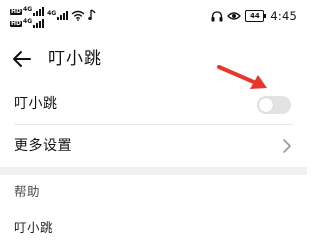  I want to click on toggle-knob, so click(266, 105).